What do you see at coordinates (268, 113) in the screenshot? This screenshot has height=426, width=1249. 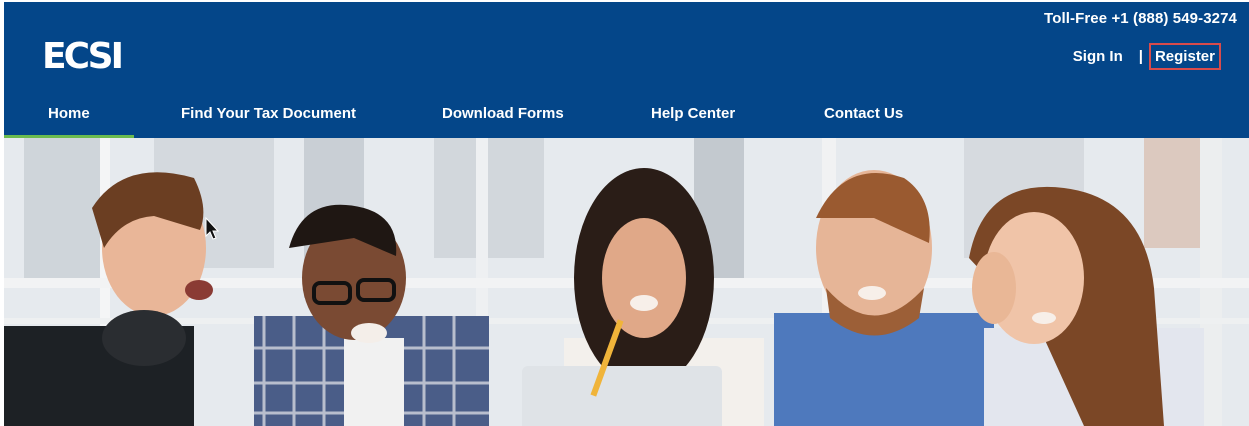 I see `nav-item-find-tax-document: Find Your Tax Document` at bounding box center [268, 113].